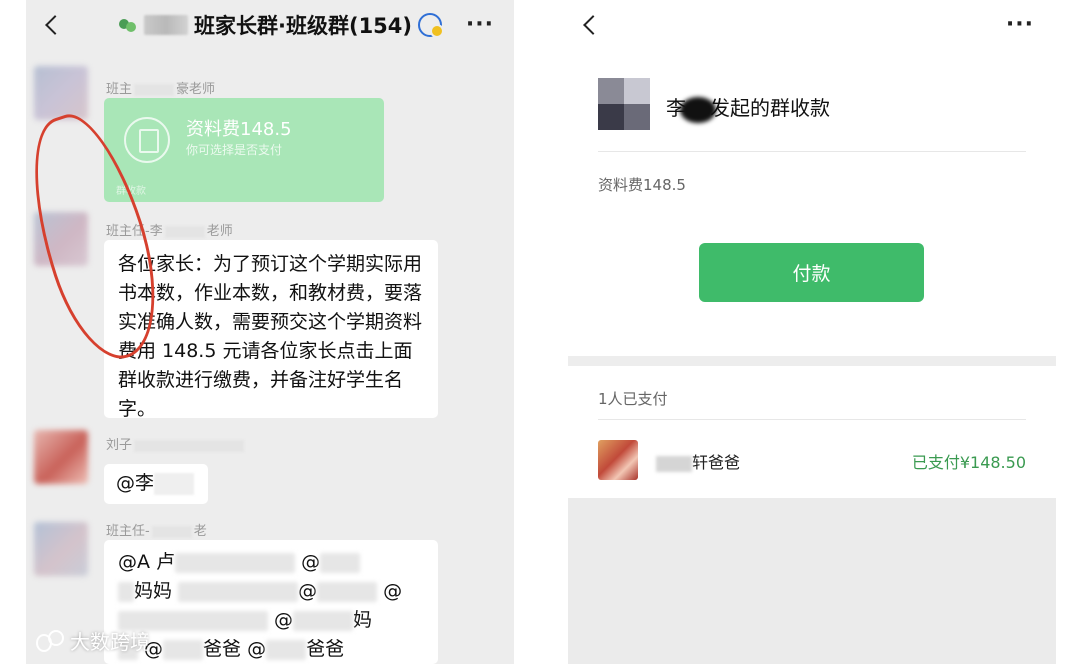  I want to click on message-bubble: @李, so click(156, 484).